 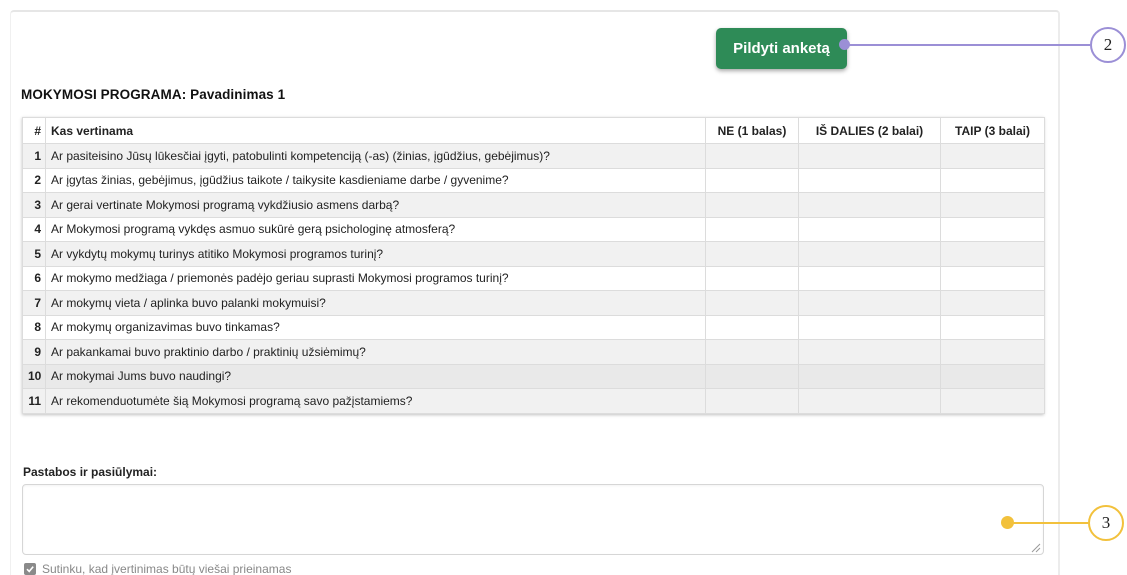 I want to click on table-row: 10 Ar mokymai Jums buvo naudingi?, so click(x=533, y=376).